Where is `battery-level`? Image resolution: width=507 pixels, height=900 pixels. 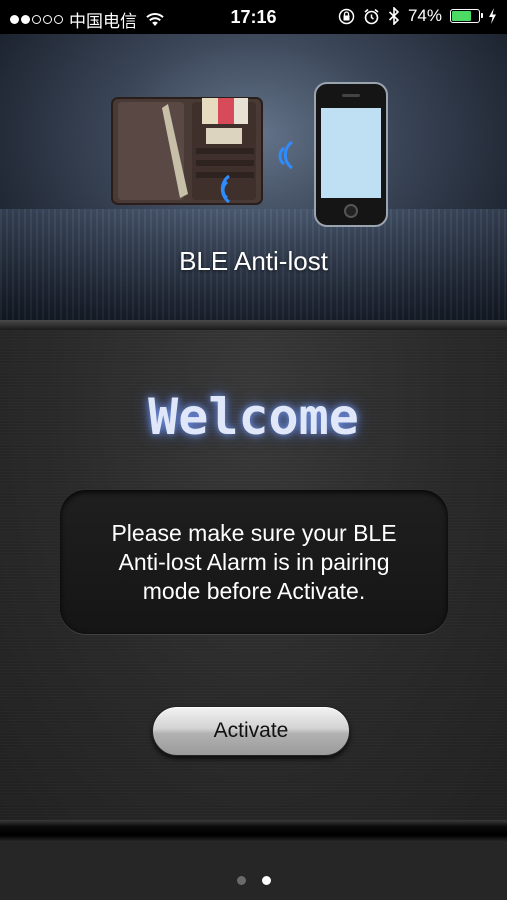
battery-level is located at coordinates (461, 16).